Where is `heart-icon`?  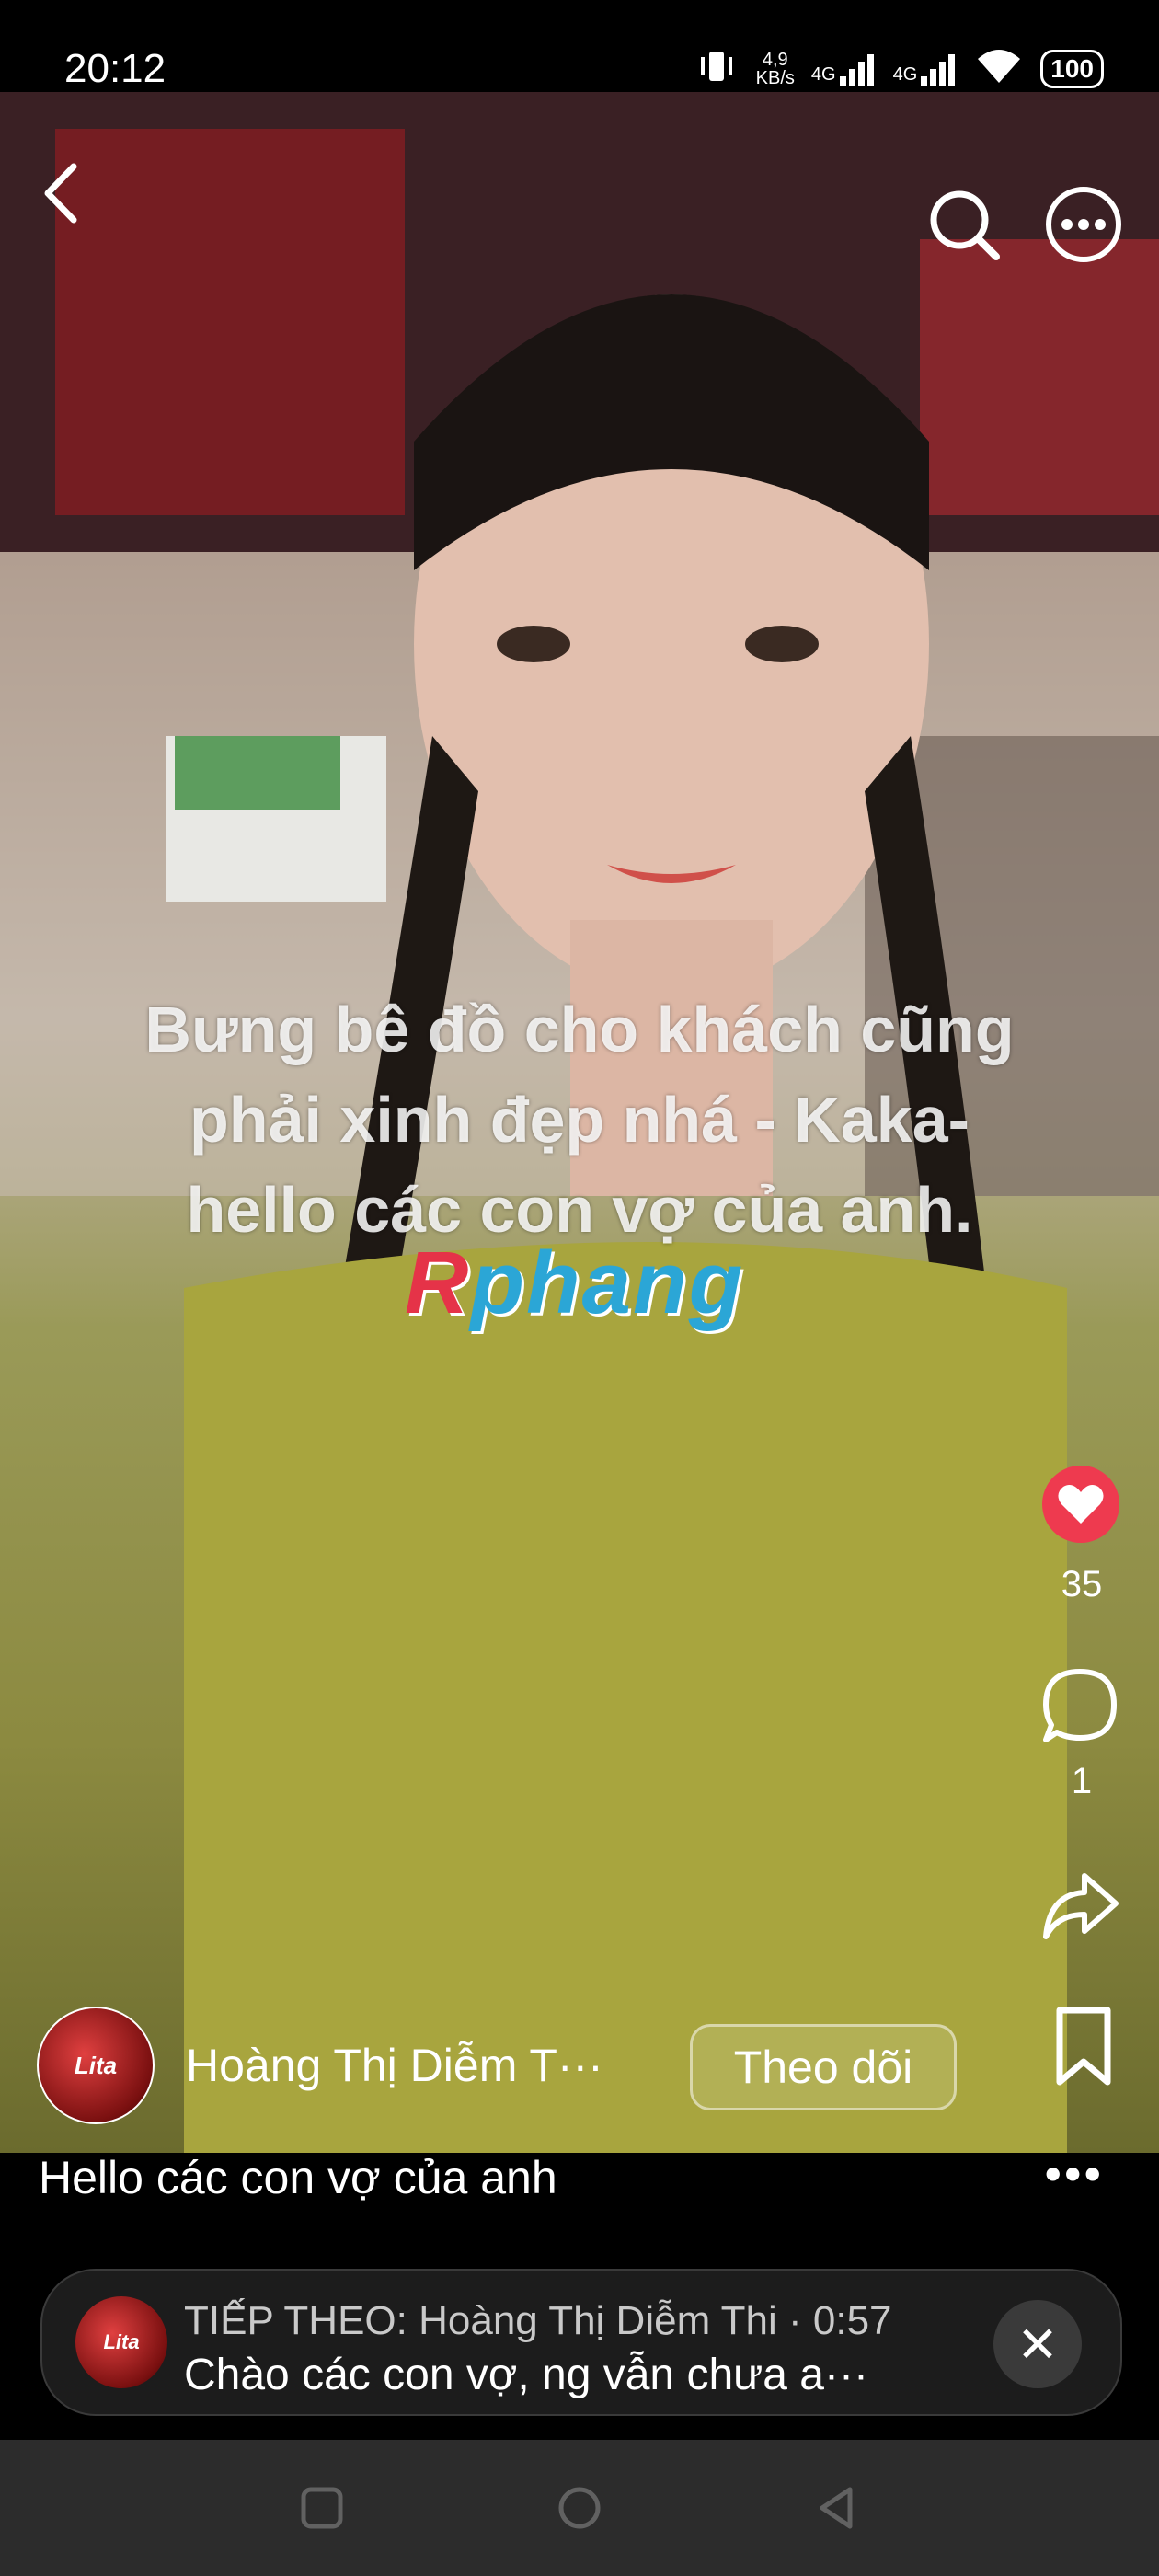 heart-icon is located at coordinates (1080, 1504).